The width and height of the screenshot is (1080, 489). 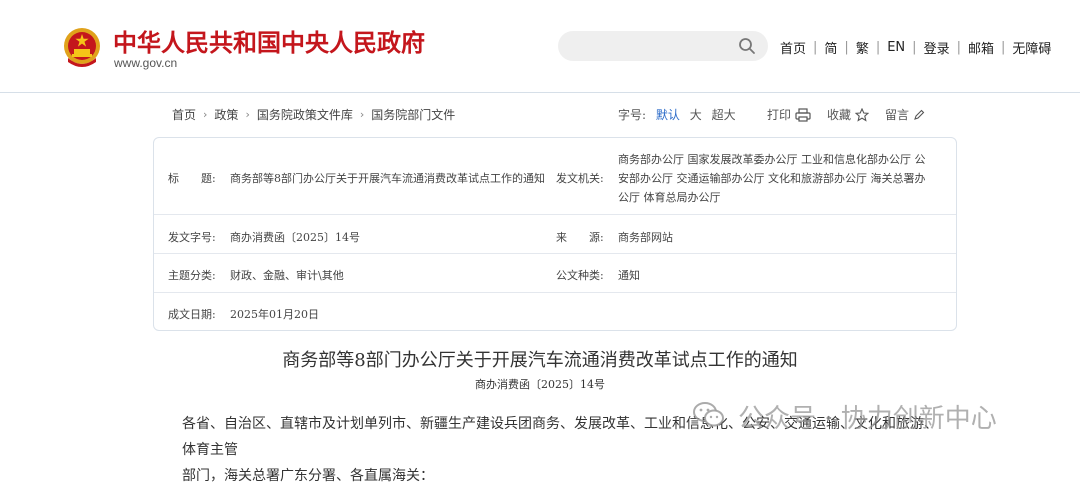 I want to click on breadcrumb-policy-library: 国务院政策文件库, so click(x=305, y=114).